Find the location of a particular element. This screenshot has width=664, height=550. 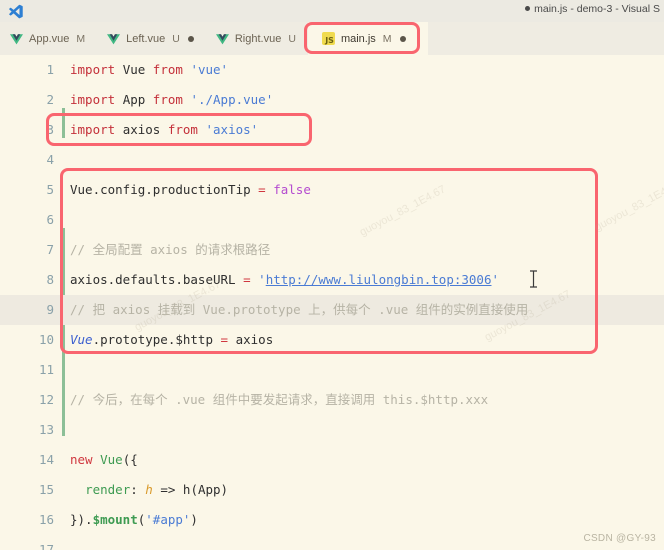

line-number: 11 is located at coordinates (46, 369).